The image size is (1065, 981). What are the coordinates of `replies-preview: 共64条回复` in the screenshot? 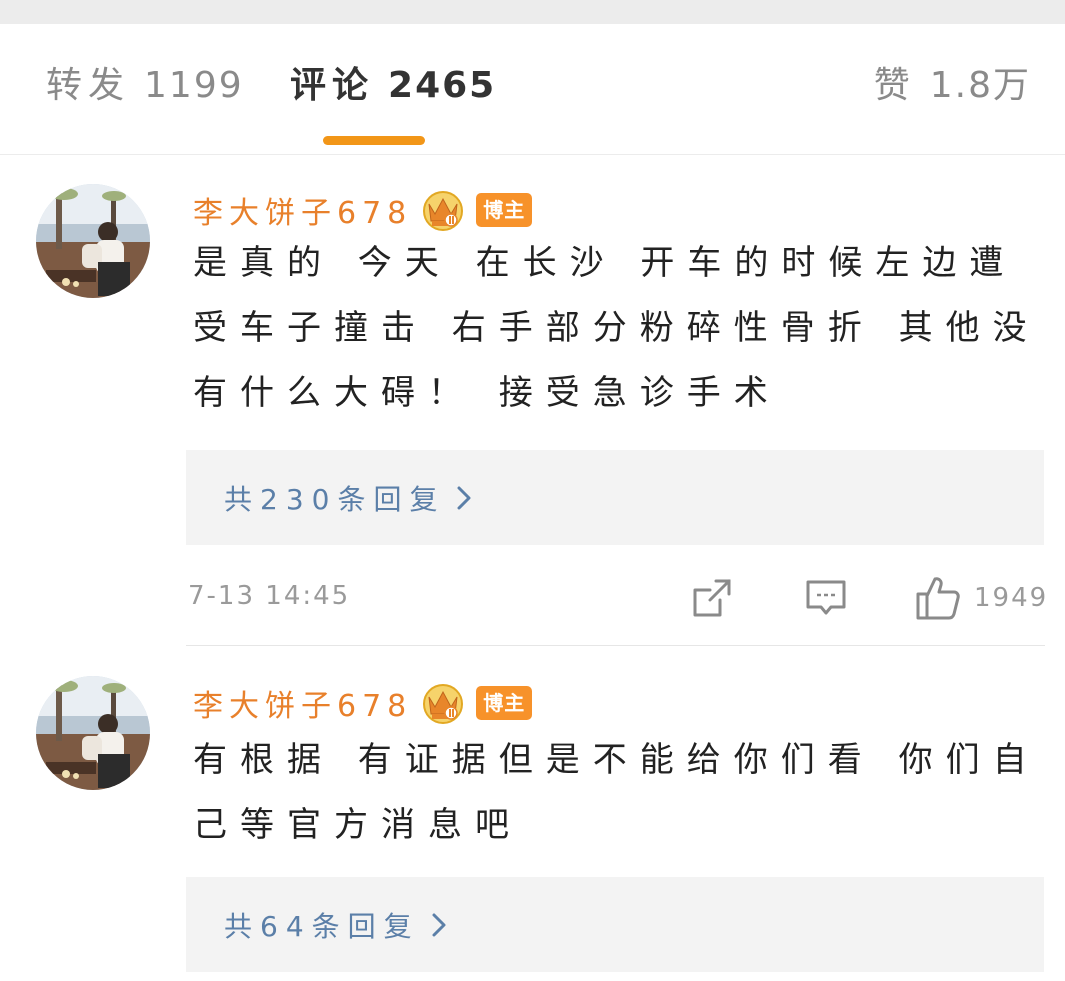 It's located at (615, 924).